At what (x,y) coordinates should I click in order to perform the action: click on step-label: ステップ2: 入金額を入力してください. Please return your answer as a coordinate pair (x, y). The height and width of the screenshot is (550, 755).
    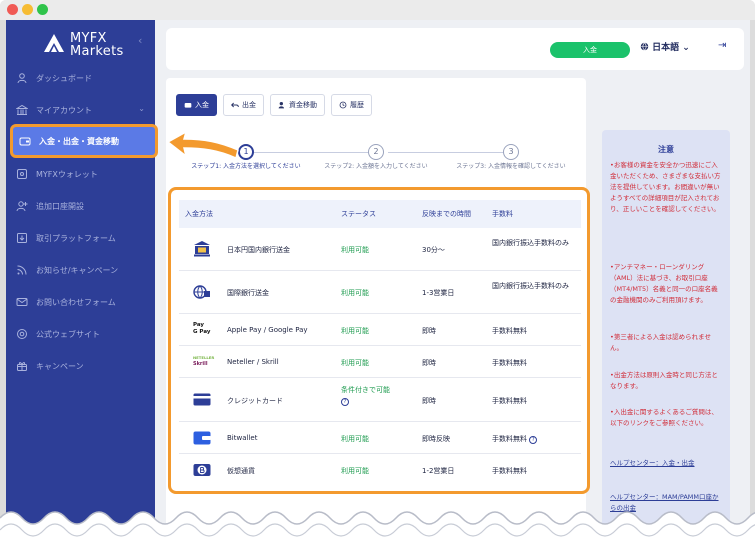
    Looking at the image, I should click on (376, 166).